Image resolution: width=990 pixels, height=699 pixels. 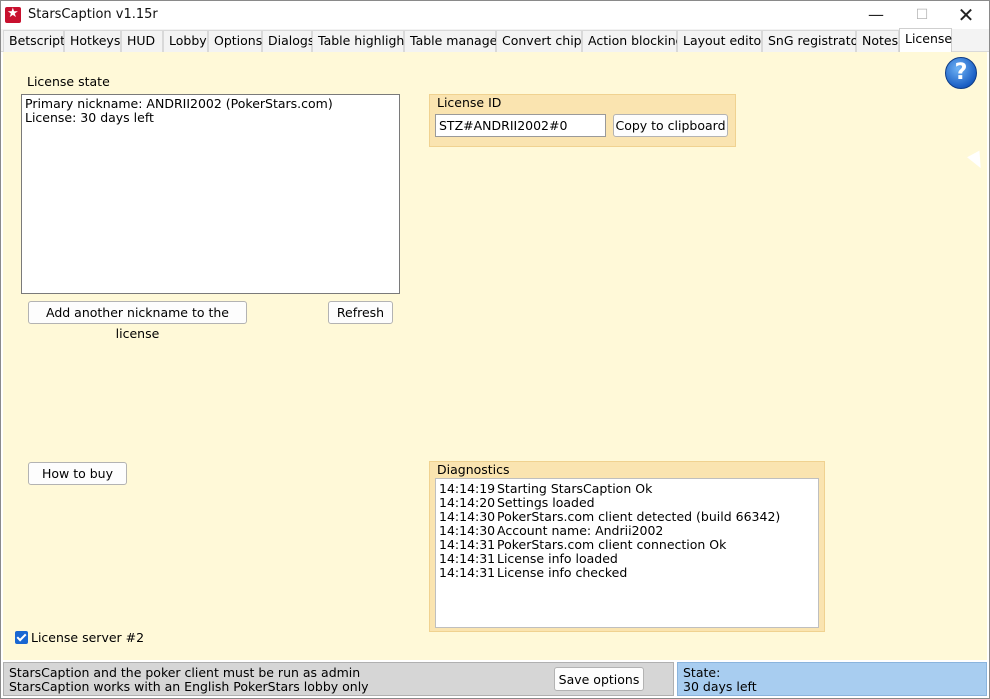 I want to click on log-row: 14:14:20 Settings loaded, so click(x=627, y=503).